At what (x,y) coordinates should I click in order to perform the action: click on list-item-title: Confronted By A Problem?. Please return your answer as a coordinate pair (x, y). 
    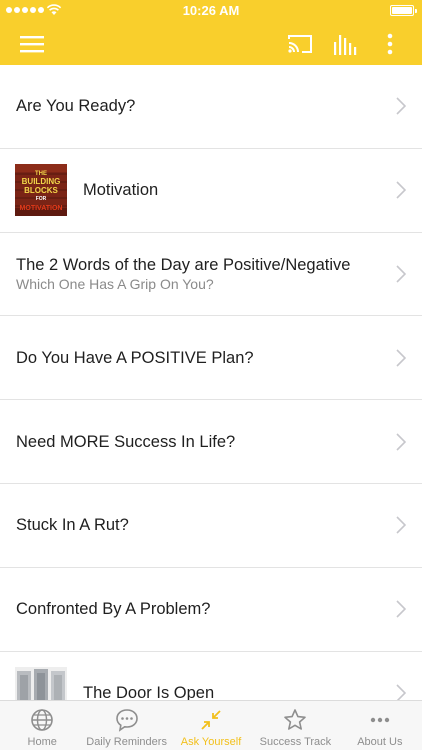
    Looking at the image, I should click on (113, 609).